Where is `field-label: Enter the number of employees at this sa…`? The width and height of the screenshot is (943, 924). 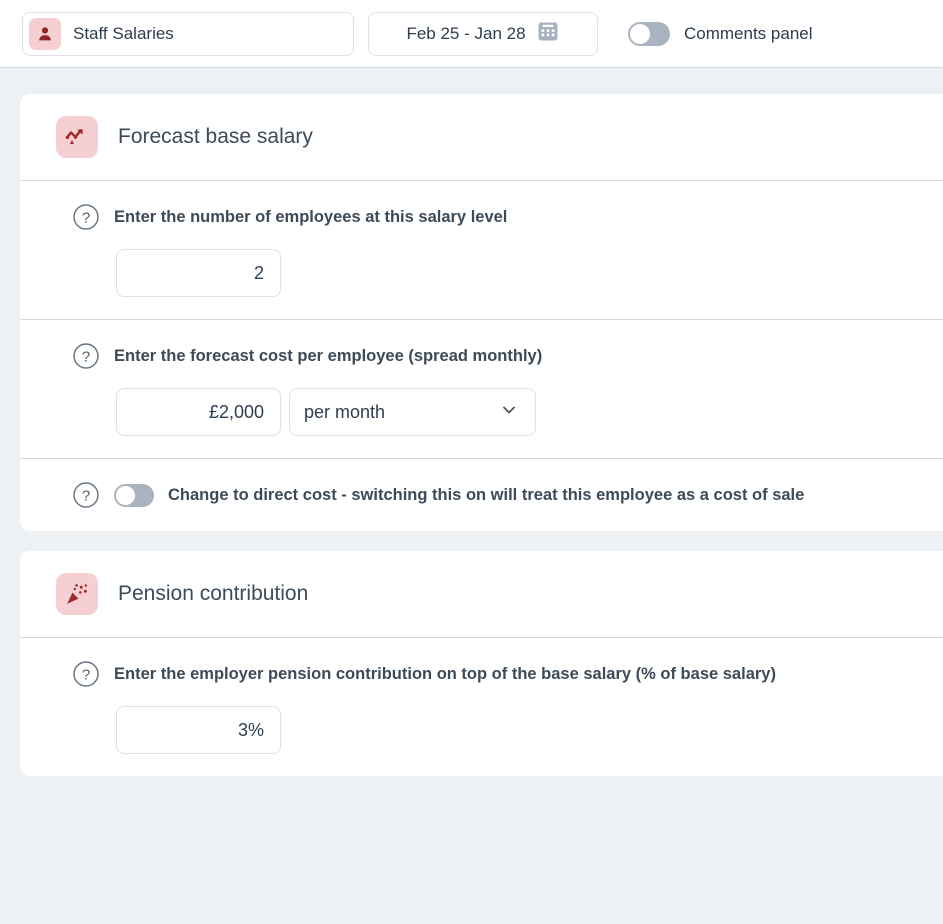
field-label: Enter the number of employees at this sa… is located at coordinates (311, 216).